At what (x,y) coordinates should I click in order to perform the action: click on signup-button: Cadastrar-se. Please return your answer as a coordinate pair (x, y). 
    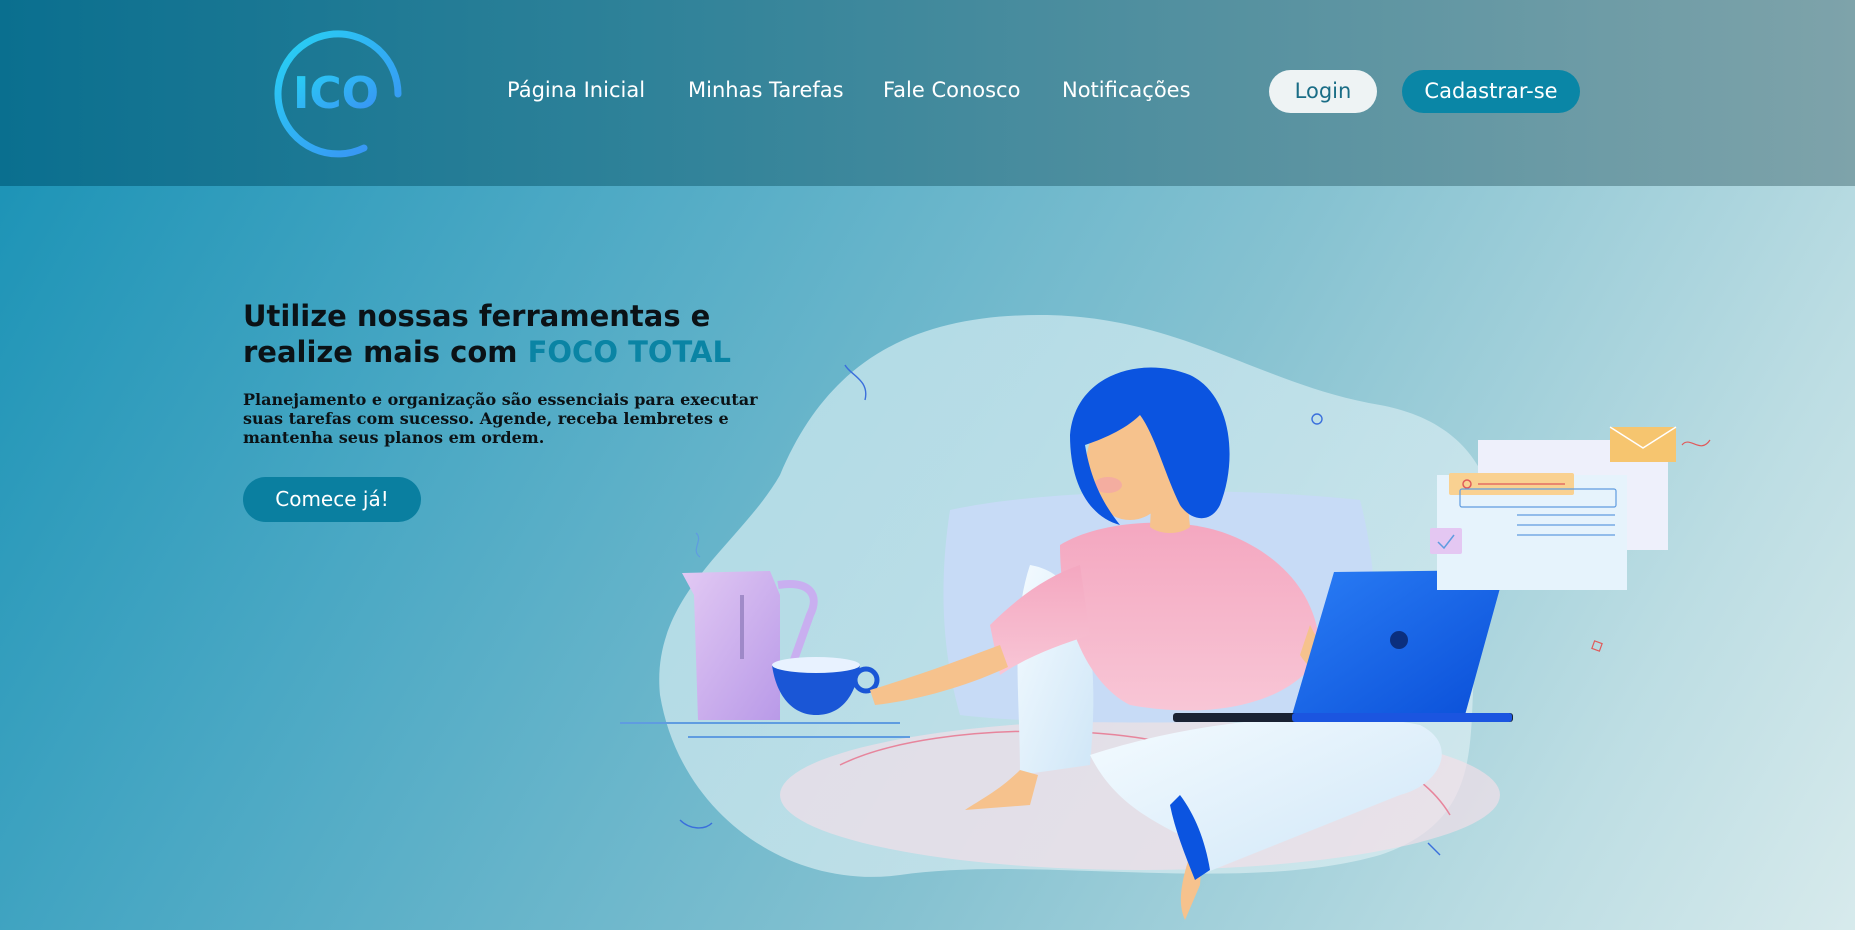
    Looking at the image, I should click on (1491, 91).